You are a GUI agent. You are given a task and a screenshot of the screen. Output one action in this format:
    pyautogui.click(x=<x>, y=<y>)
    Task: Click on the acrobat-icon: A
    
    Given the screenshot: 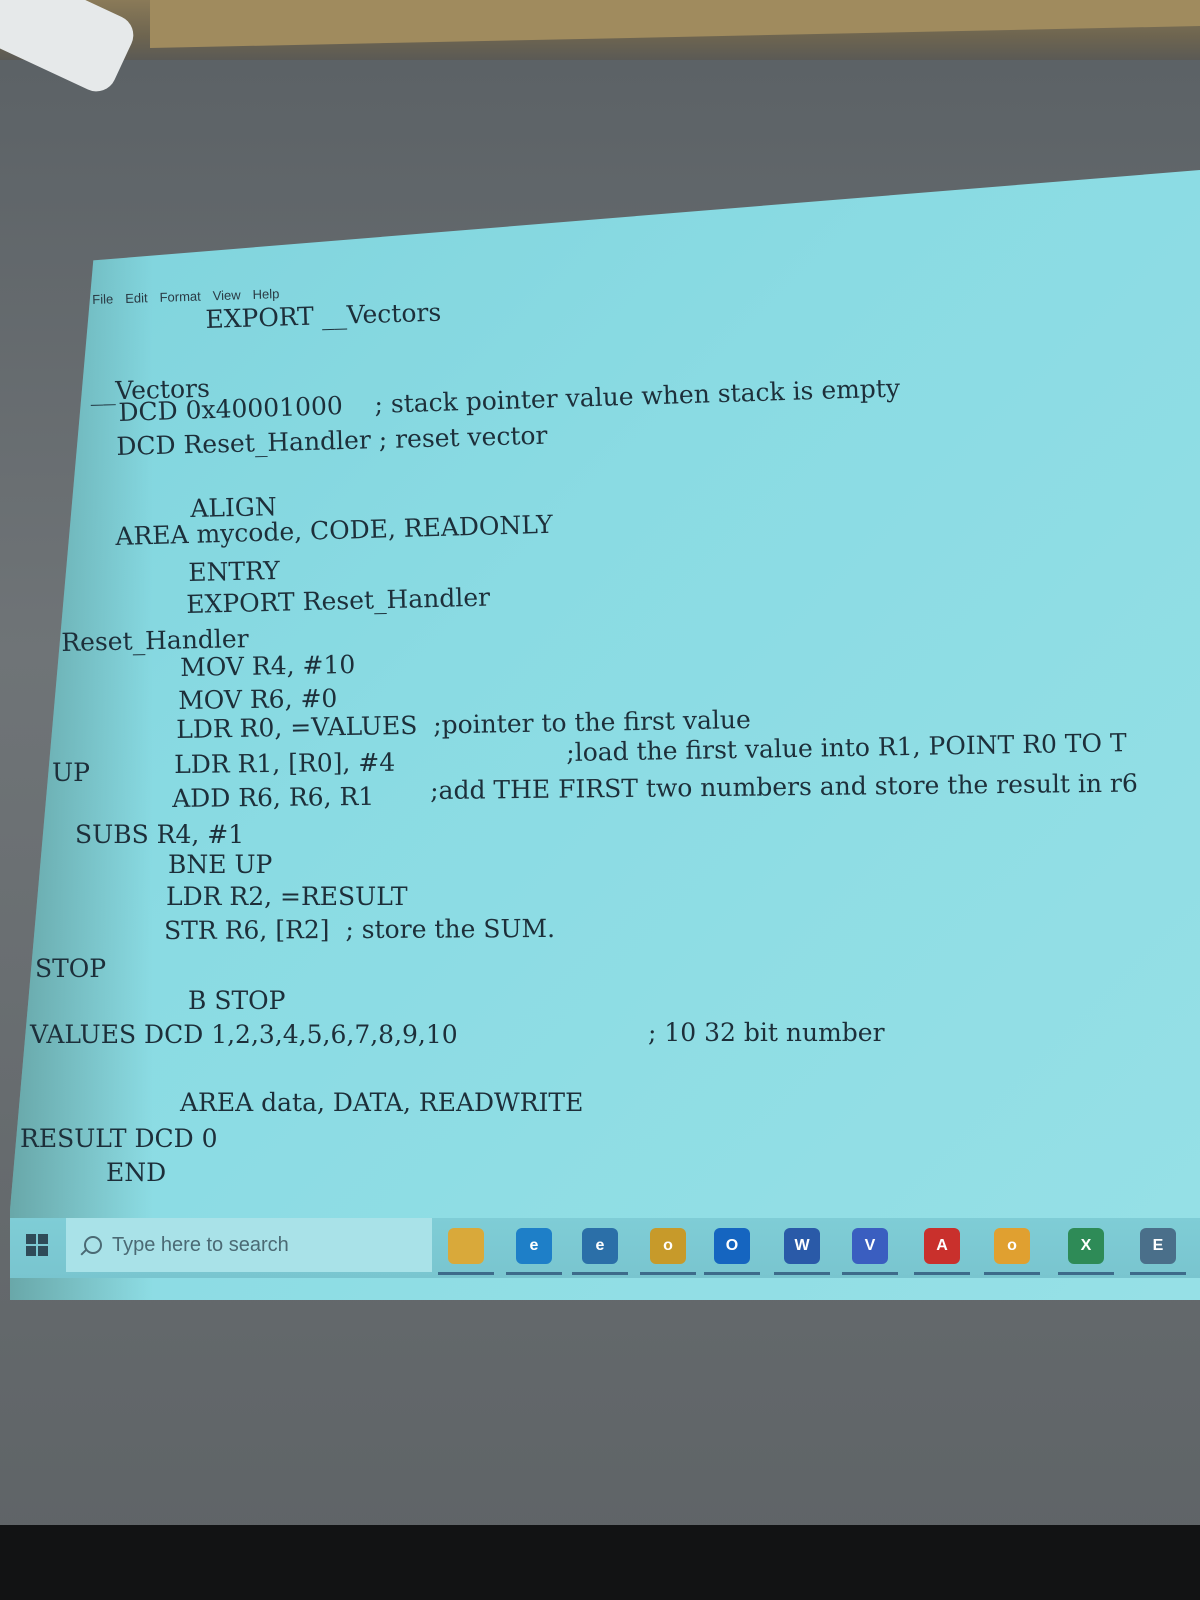 What is the action you would take?
    pyautogui.click(x=942, y=1246)
    